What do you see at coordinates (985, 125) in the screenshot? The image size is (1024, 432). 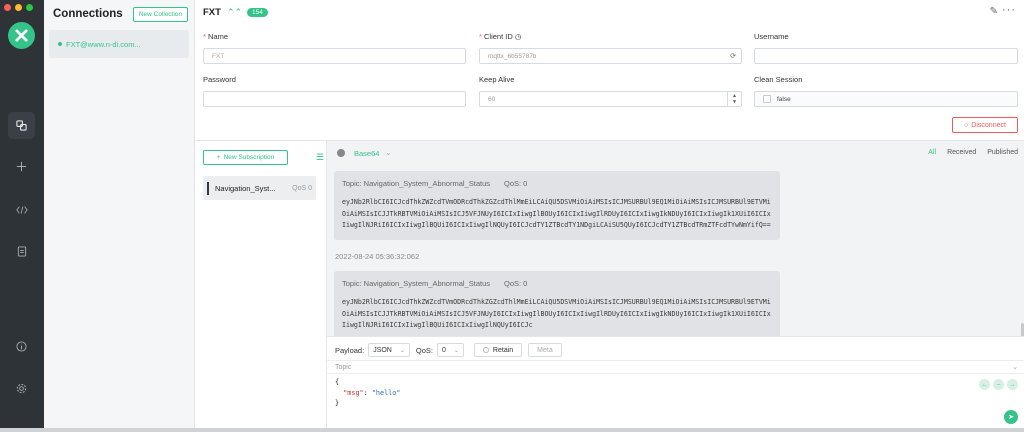 I see `disconnect-button: ○ Disconnect` at bounding box center [985, 125].